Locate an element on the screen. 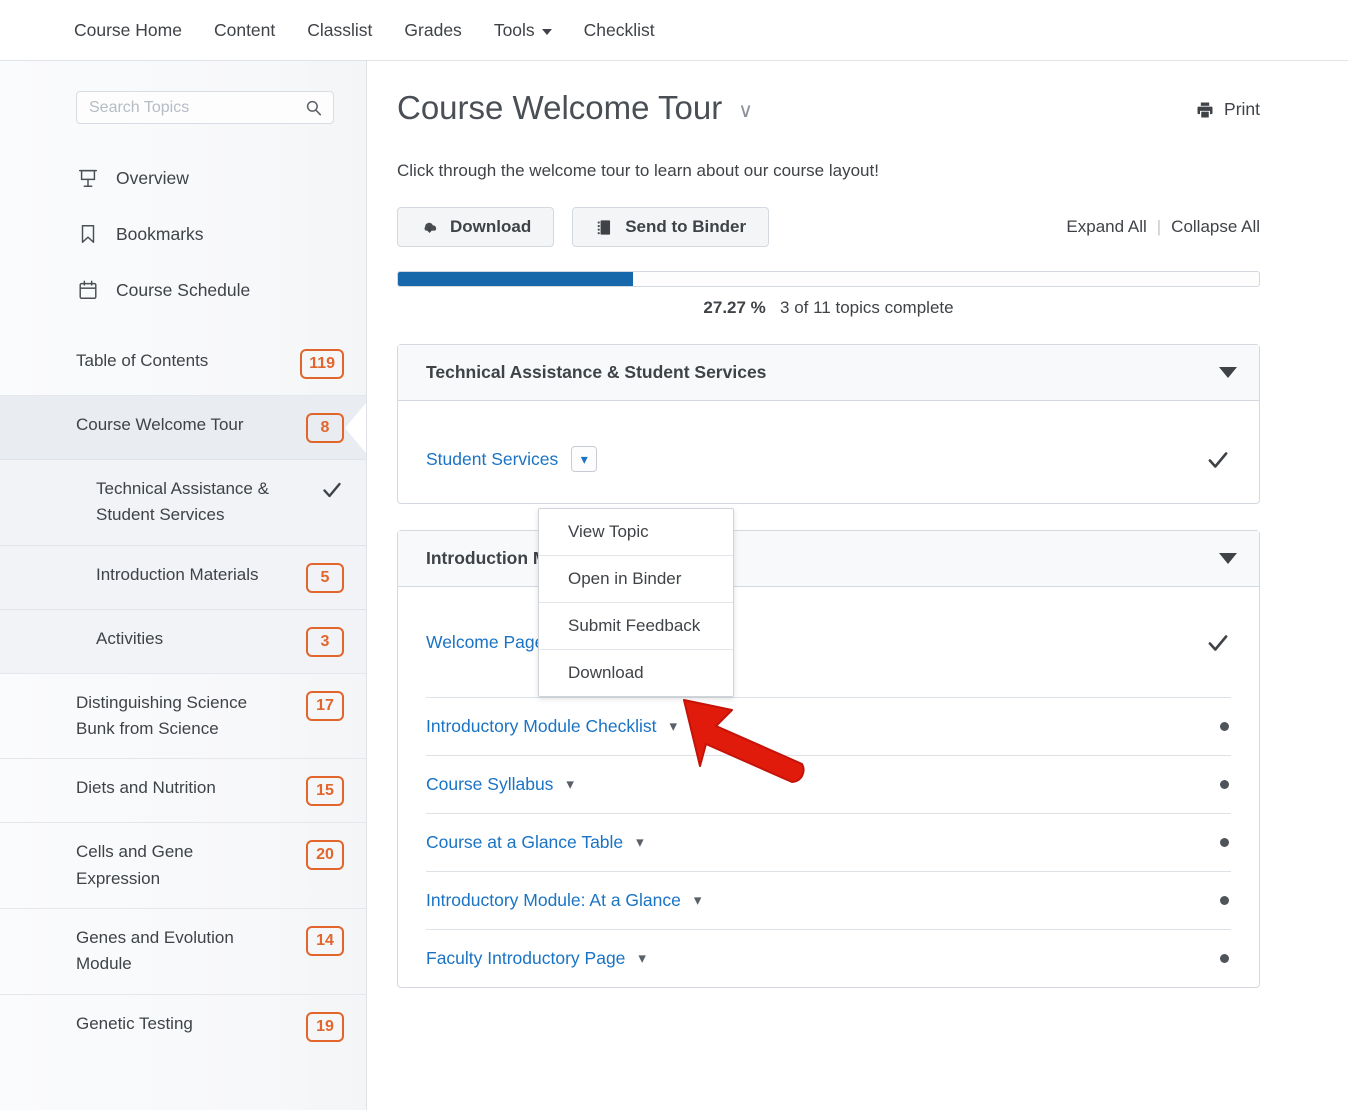  expand-collapse-links: Expand All | Collapse All is located at coordinates (1163, 227).